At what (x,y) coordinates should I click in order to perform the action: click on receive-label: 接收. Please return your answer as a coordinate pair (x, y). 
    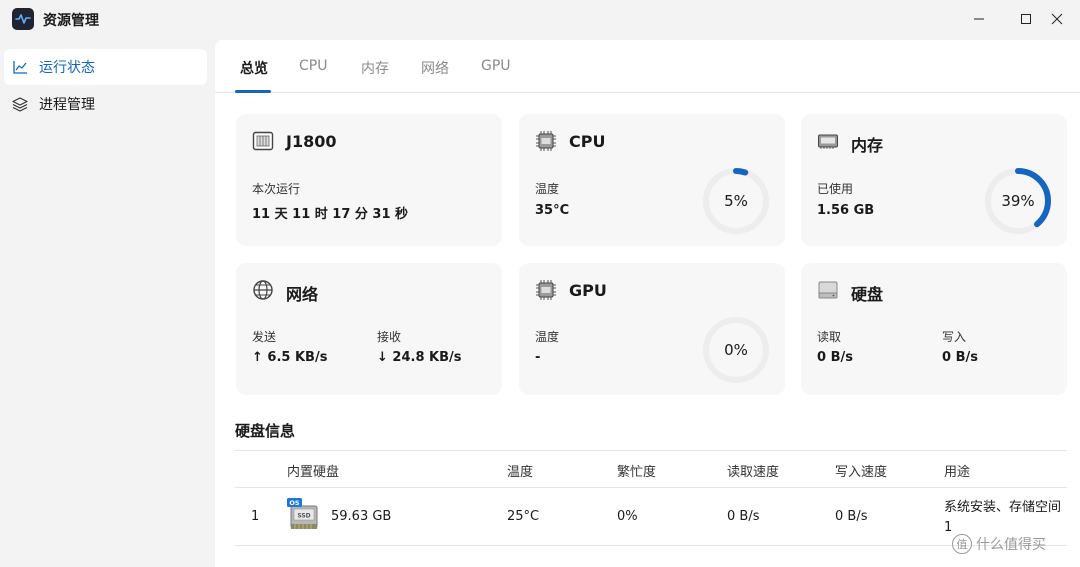
    Looking at the image, I should click on (389, 337).